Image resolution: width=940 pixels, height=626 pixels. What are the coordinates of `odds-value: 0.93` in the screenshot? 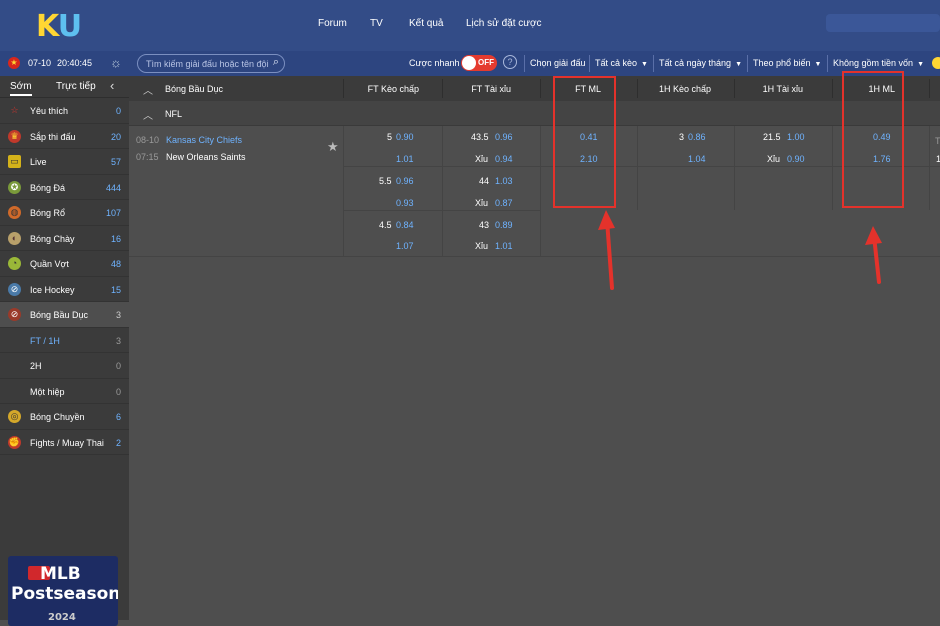 It's located at (405, 203).